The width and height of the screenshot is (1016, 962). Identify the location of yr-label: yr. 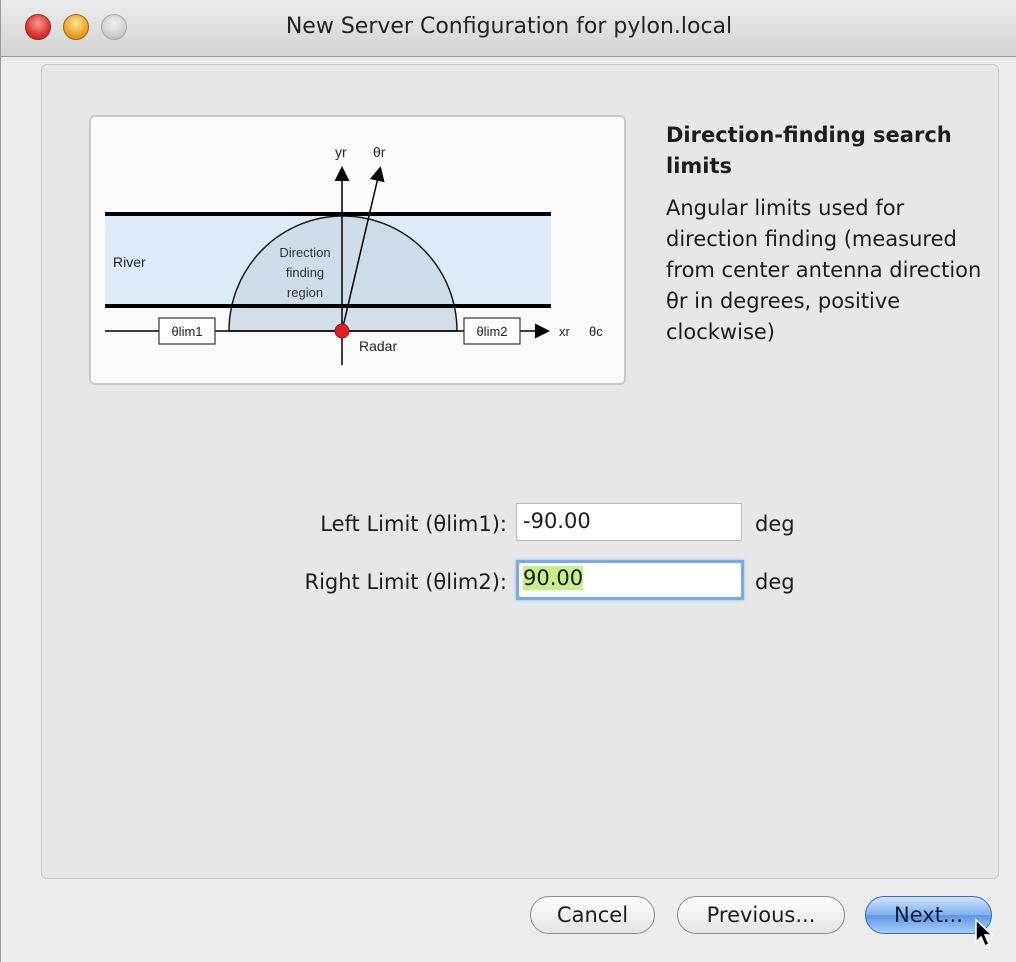
(341, 152).